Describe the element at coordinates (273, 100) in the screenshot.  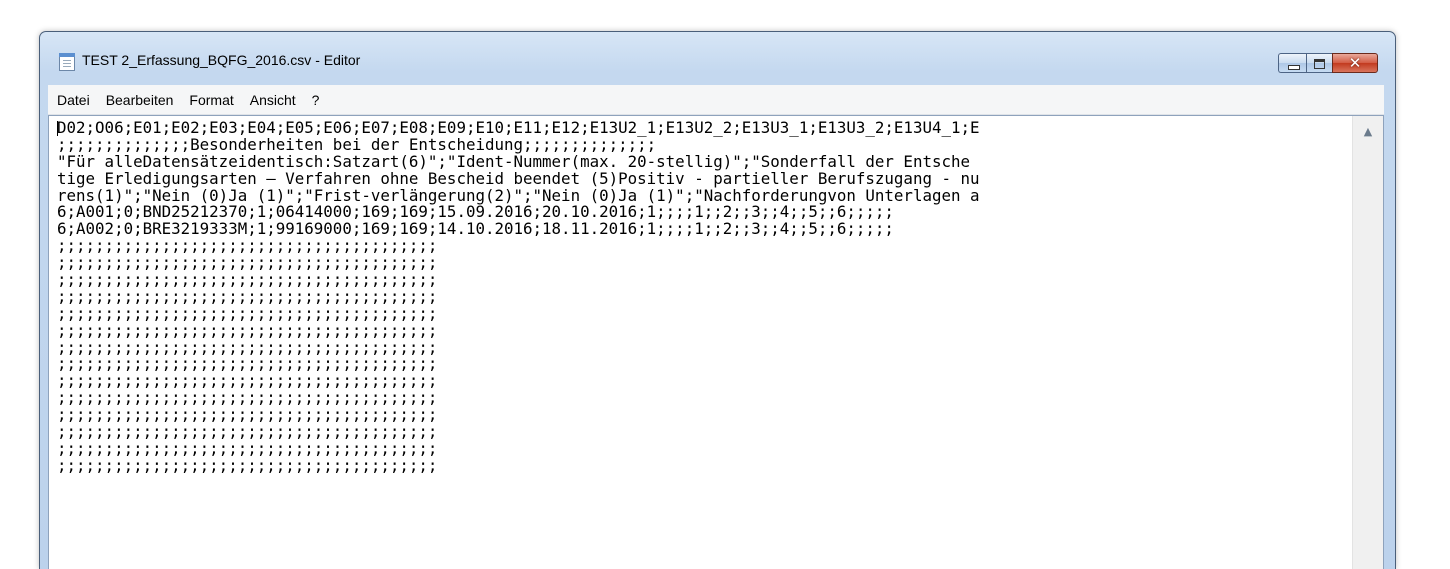
I see `menu-ansicht: Ansicht` at that location.